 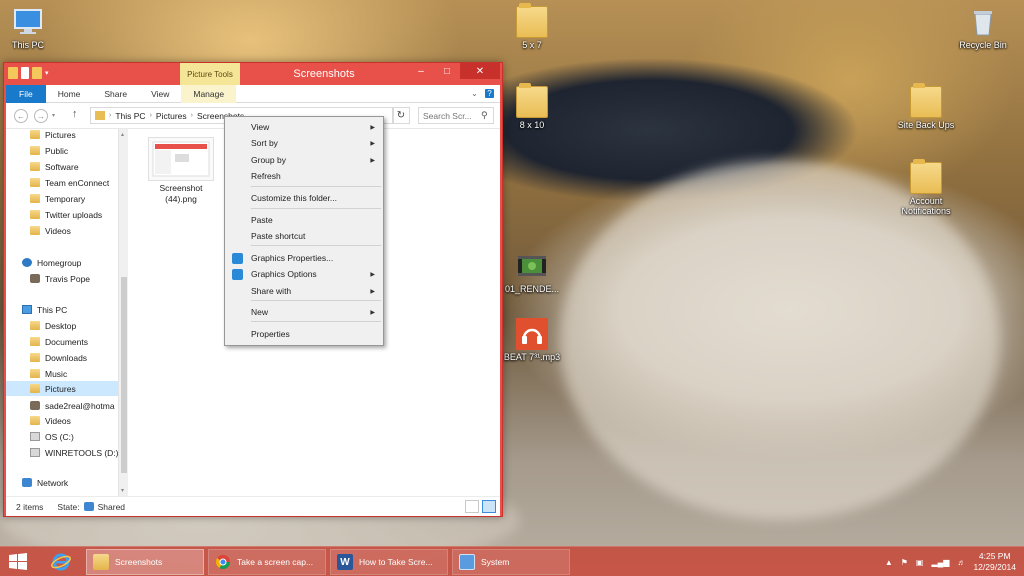 What do you see at coordinates (264, 143) in the screenshot?
I see `menu-item-label: Sort by` at bounding box center [264, 143].